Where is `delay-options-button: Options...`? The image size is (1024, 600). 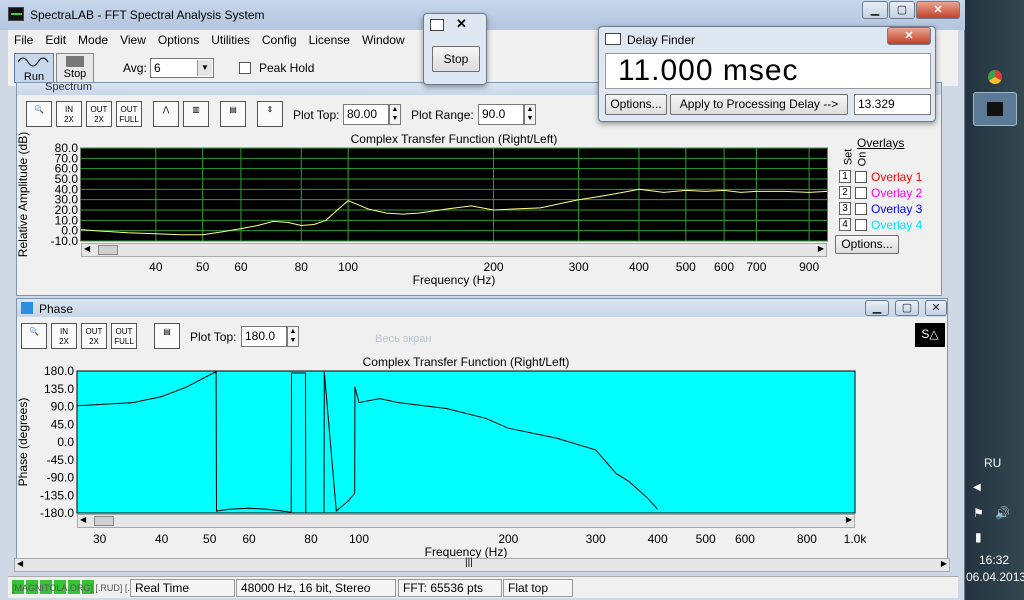 delay-options-button: Options... is located at coordinates (636, 104).